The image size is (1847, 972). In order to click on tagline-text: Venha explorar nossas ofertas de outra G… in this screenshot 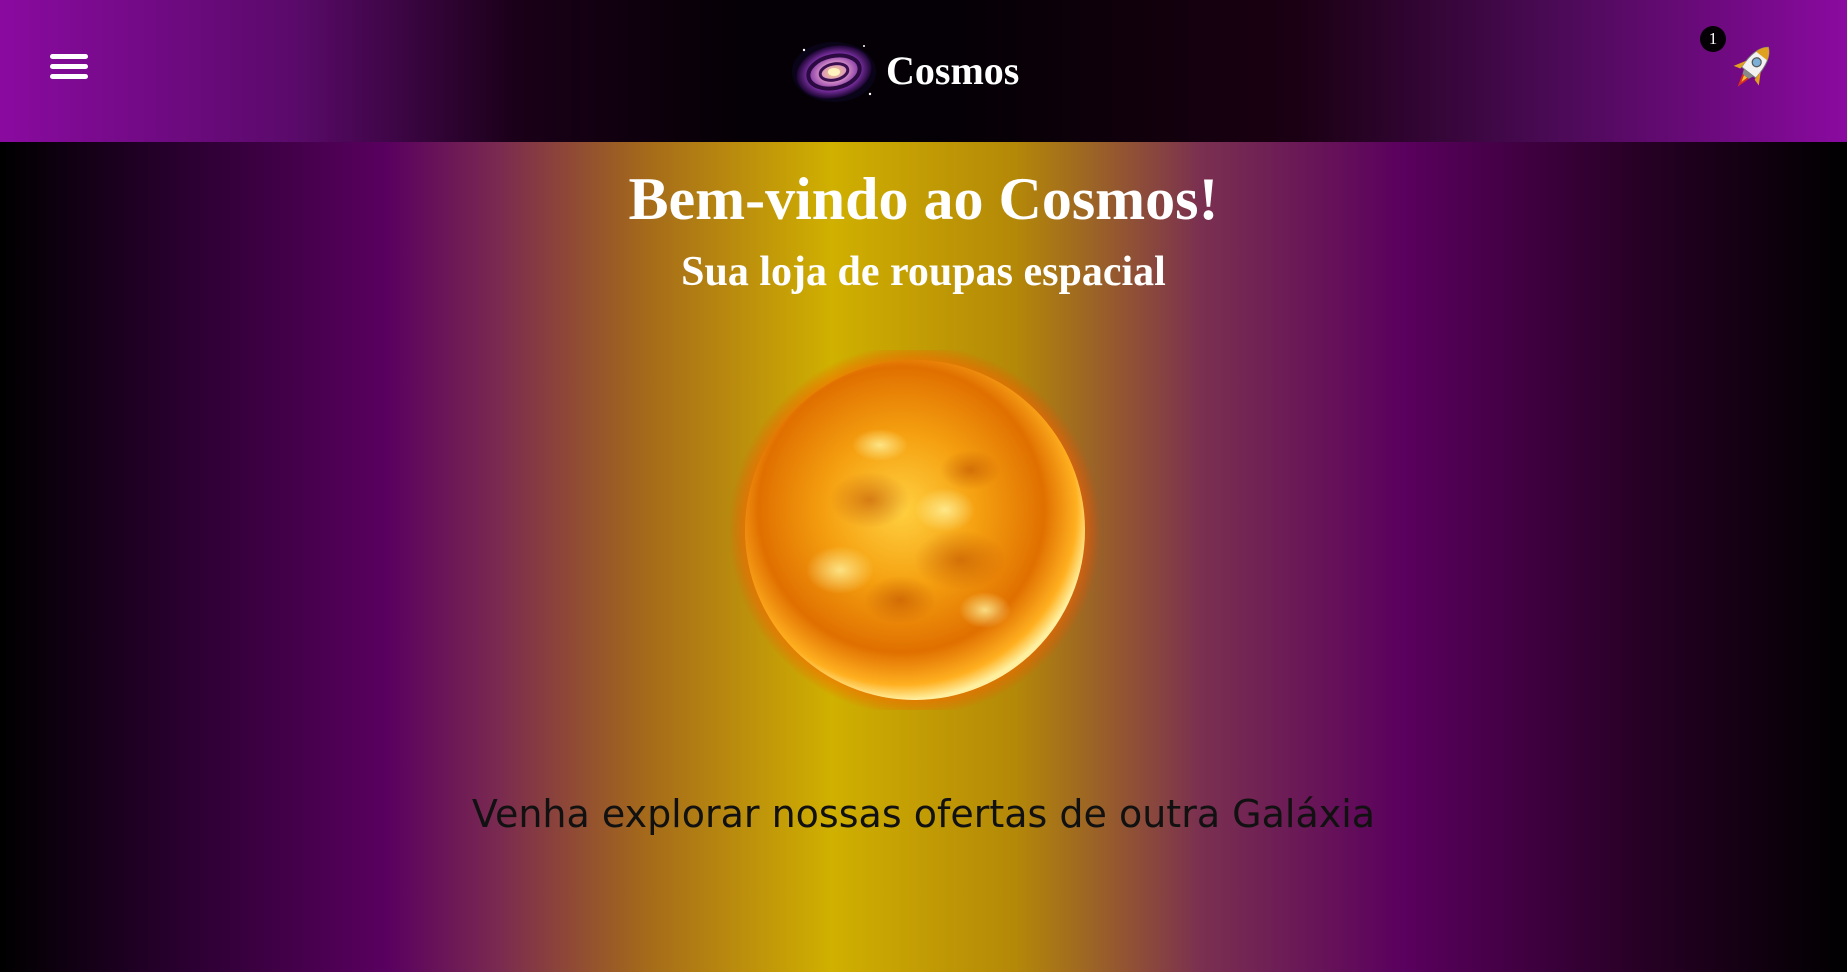, I will do `click(923, 814)`.